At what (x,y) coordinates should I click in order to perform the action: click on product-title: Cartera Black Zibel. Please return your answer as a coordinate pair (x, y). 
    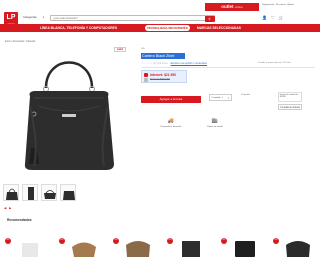
    Looking at the image, I should click on (163, 56).